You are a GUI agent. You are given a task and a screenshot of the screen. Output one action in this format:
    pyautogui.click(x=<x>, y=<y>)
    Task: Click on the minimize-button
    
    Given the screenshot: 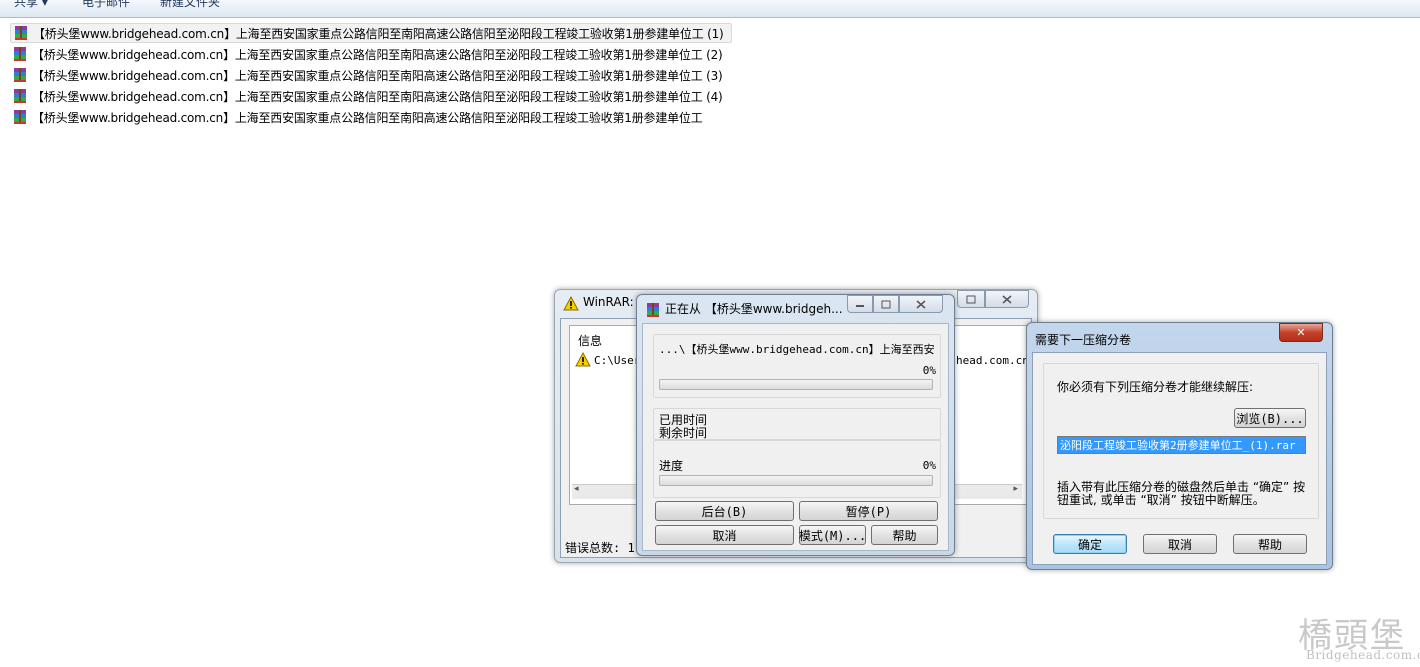 What is the action you would take?
    pyautogui.click(x=860, y=304)
    